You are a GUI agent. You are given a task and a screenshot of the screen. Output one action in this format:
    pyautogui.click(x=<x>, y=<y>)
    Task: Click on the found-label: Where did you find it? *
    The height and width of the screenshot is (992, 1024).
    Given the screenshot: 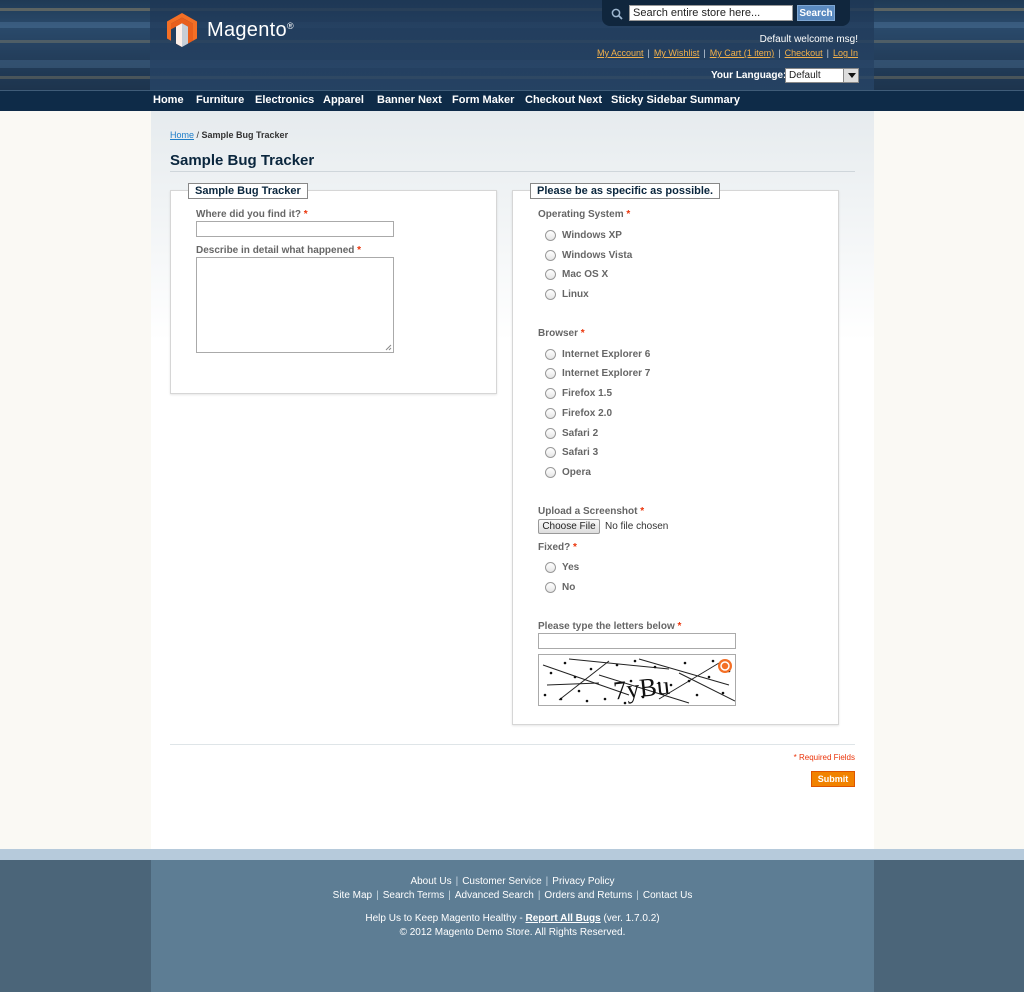 What is the action you would take?
    pyautogui.click(x=252, y=214)
    